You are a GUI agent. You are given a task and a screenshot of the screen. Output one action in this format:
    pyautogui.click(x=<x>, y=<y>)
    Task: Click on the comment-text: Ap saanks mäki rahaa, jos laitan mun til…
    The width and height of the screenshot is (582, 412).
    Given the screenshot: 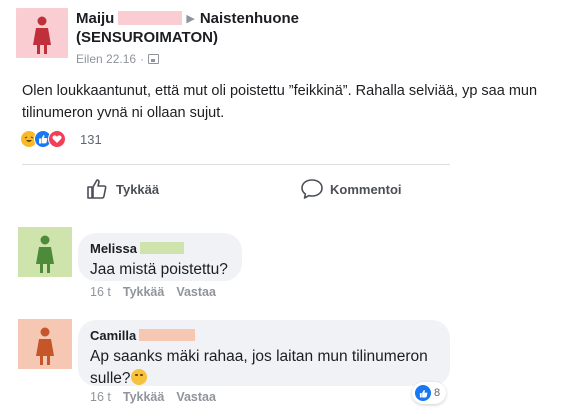 What is the action you would take?
    pyautogui.click(x=259, y=367)
    